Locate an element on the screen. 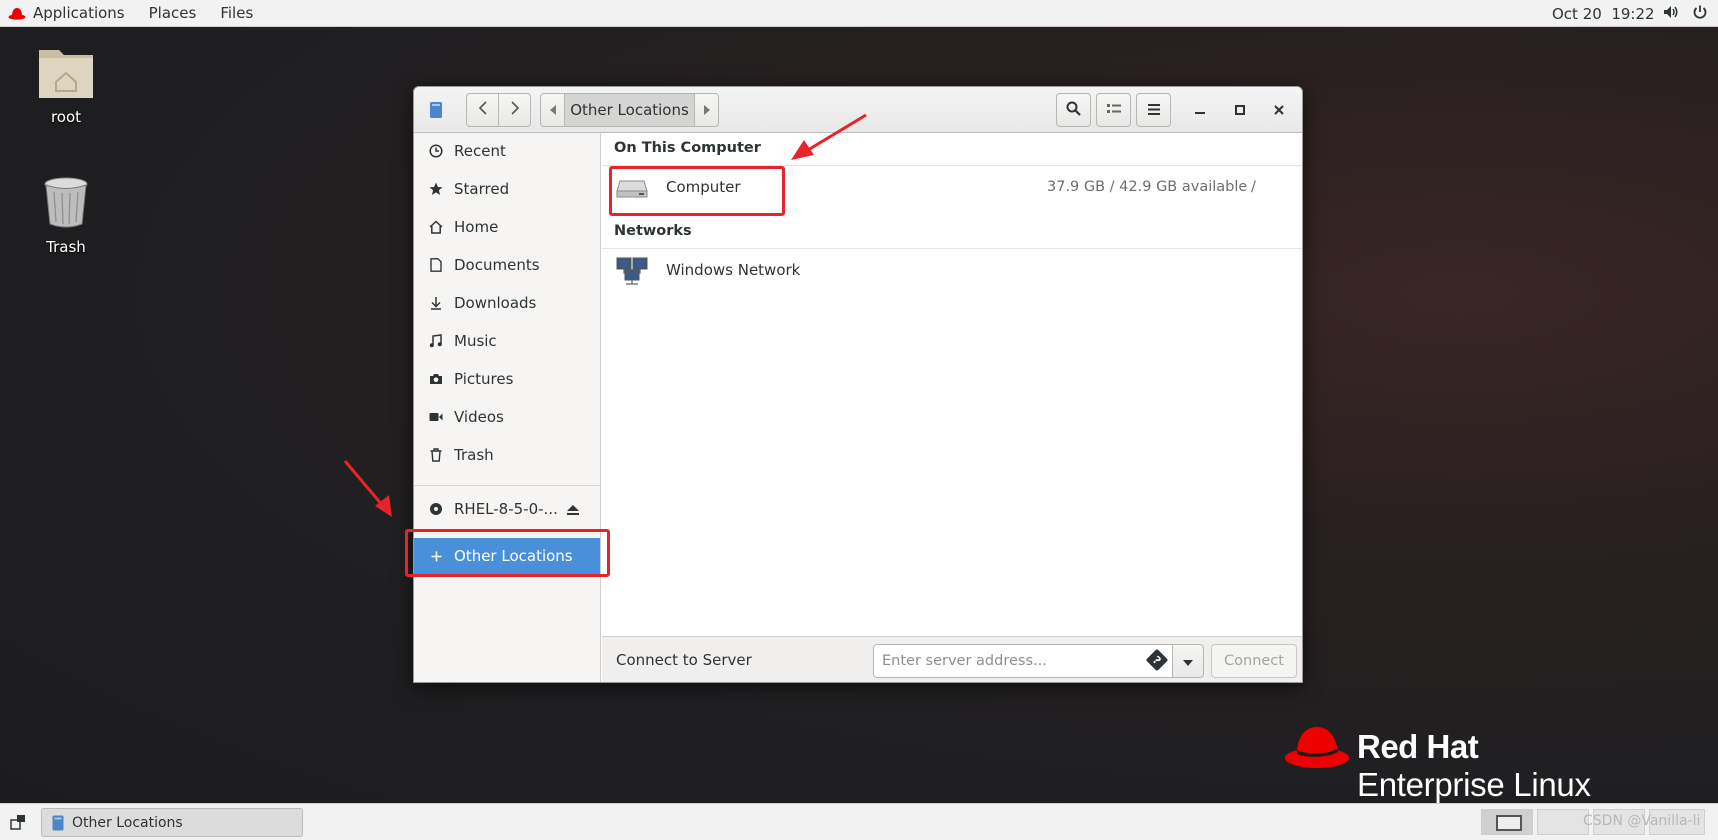 The image size is (1718, 840). files-app-icon is located at coordinates (58, 823).